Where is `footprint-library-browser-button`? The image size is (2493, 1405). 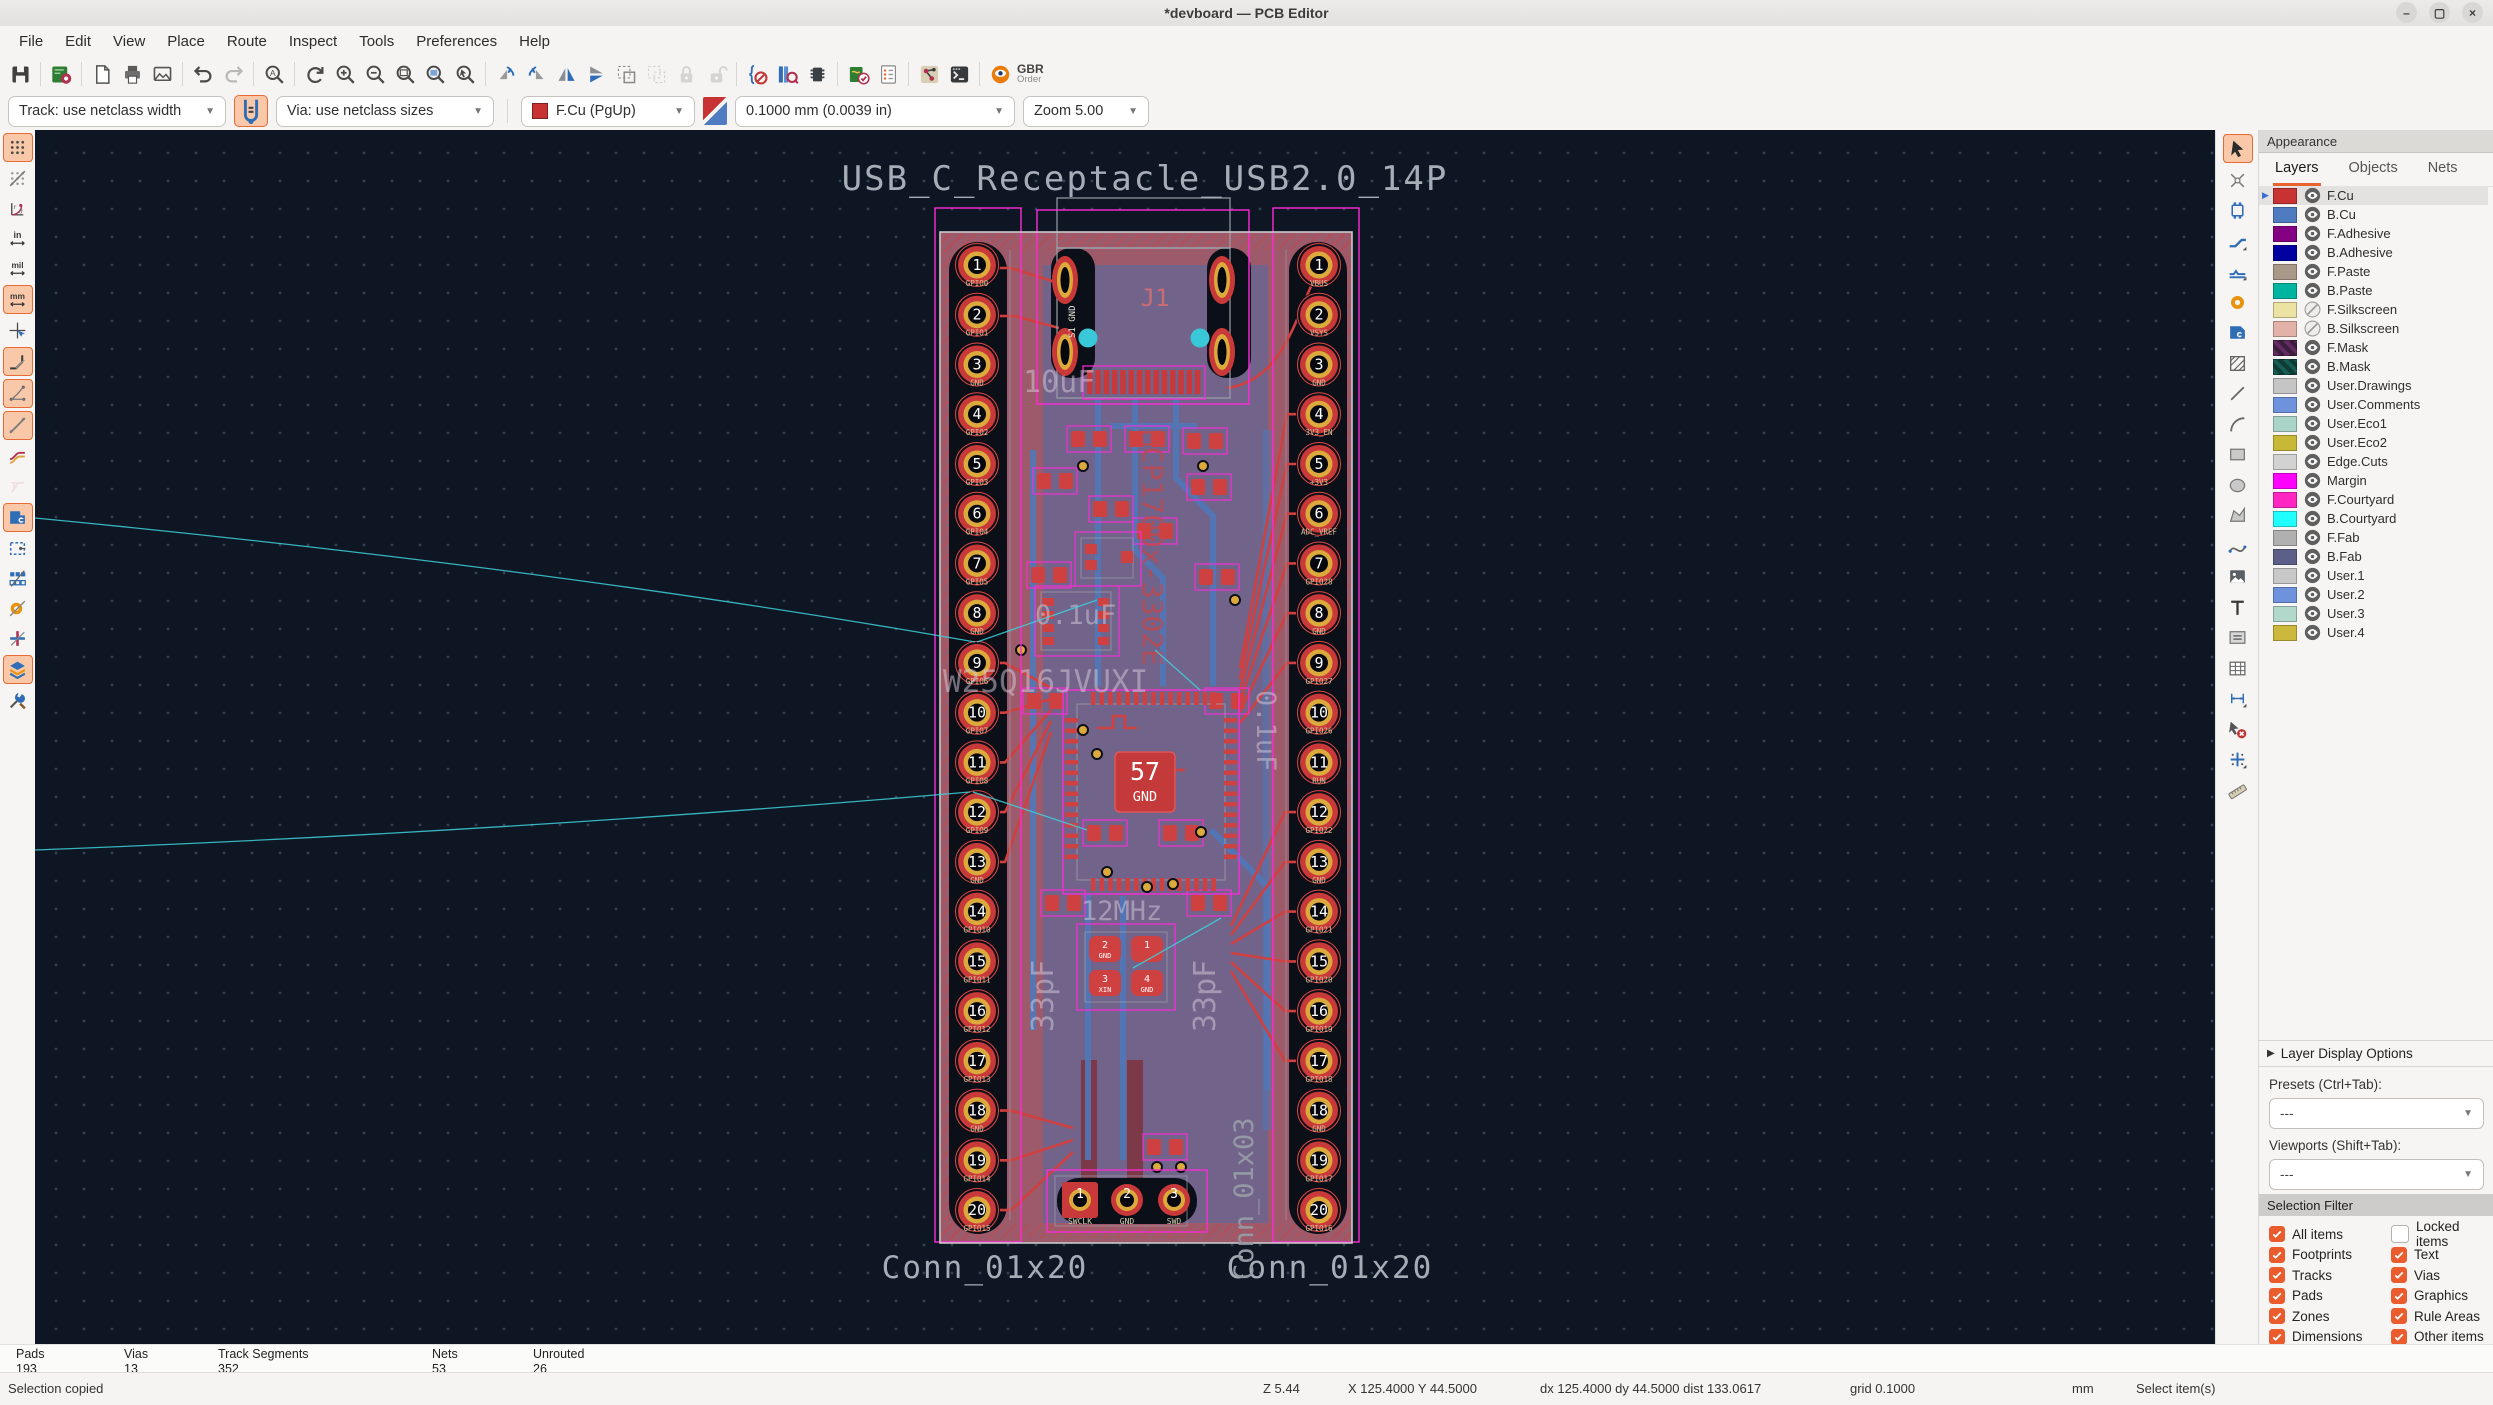 footprint-library-browser-button is located at coordinates (787, 74).